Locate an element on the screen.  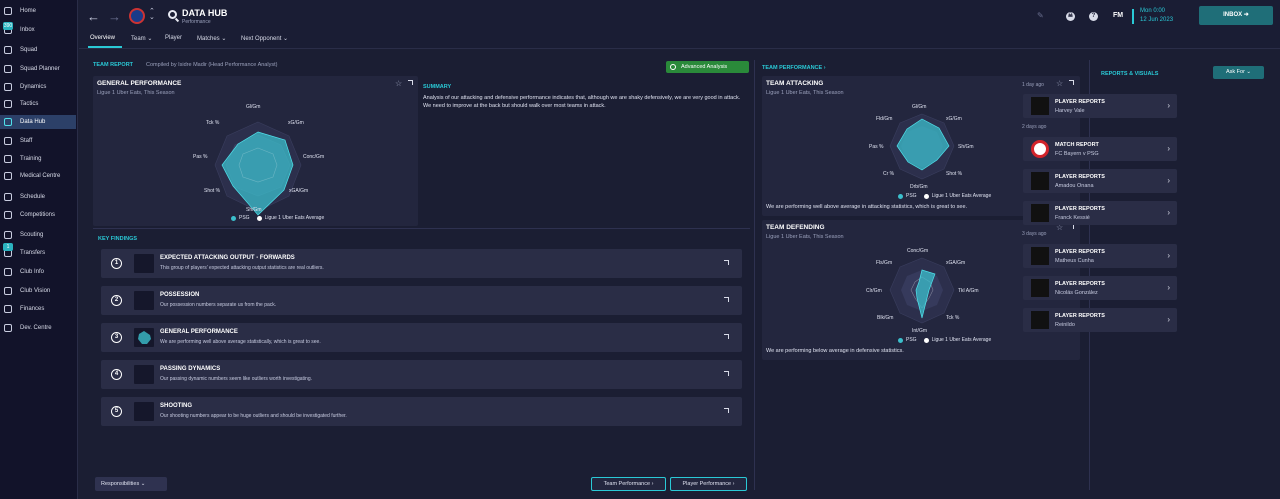
squad-planner-icon is located at coordinates (8, 69).